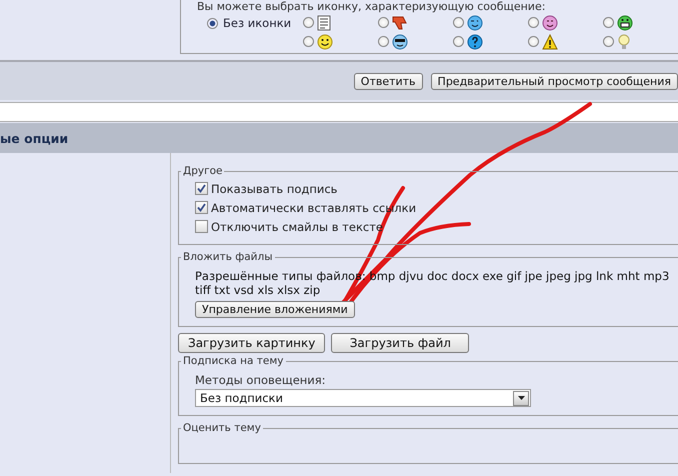 The image size is (678, 476). Describe the element at coordinates (363, 398) in the screenshot. I see `notify-select: Без подписки` at that location.